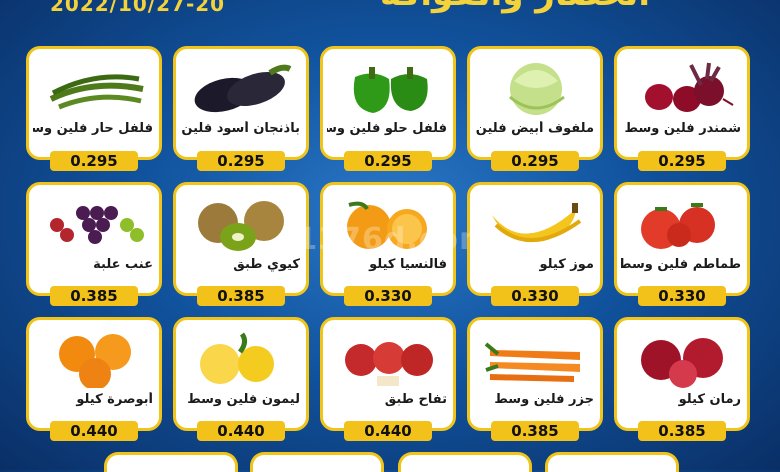  I want to click on product-name: موز كيلو, so click(566, 264).